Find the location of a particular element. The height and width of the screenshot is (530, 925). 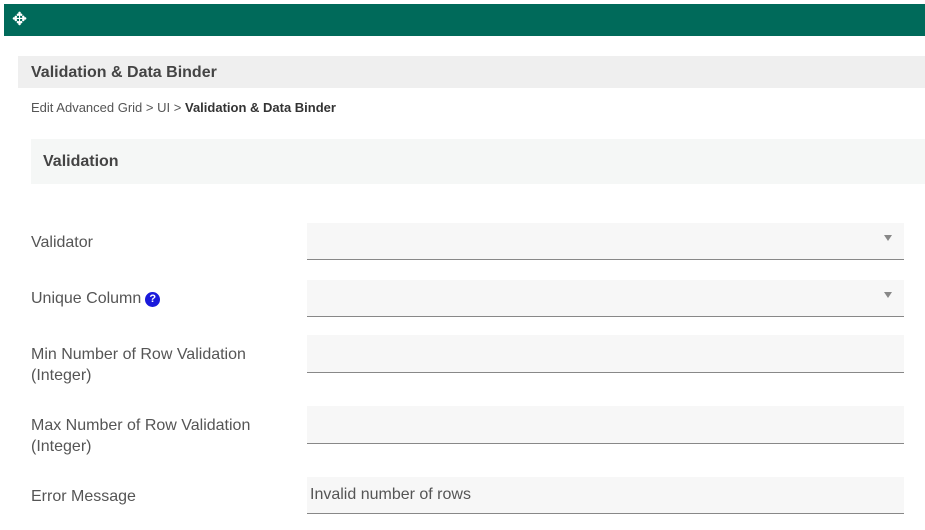

move-icon: ✥ is located at coordinates (19, 19).